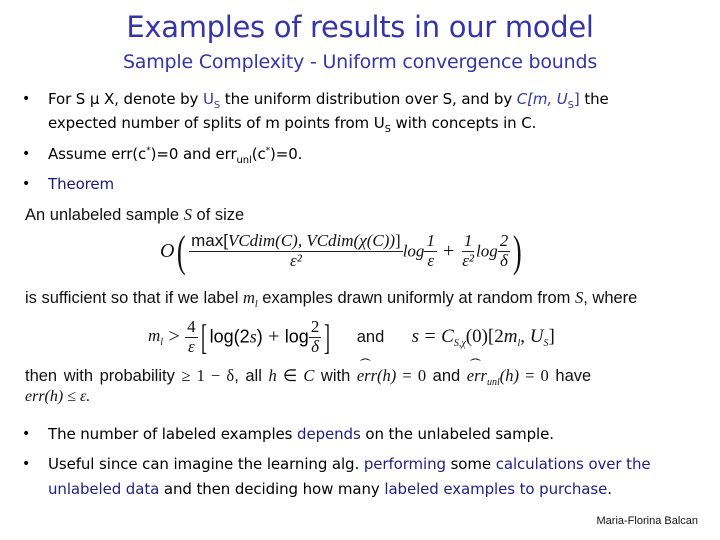  What do you see at coordinates (548, 100) in the screenshot?
I see `splits-symbol: C[m, US]` at bounding box center [548, 100].